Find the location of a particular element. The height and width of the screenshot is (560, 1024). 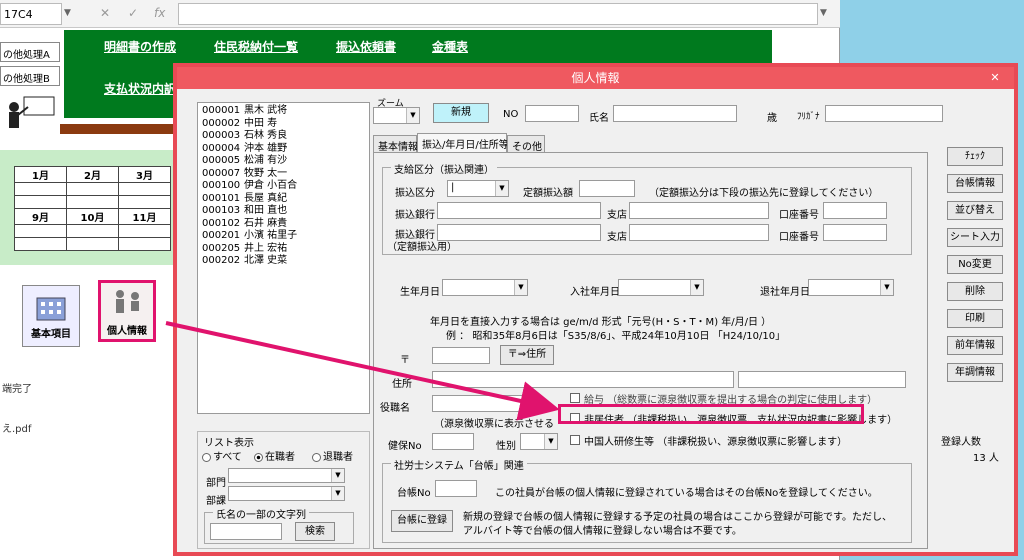

list-item: 000002 中田 寿 is located at coordinates (283, 124).